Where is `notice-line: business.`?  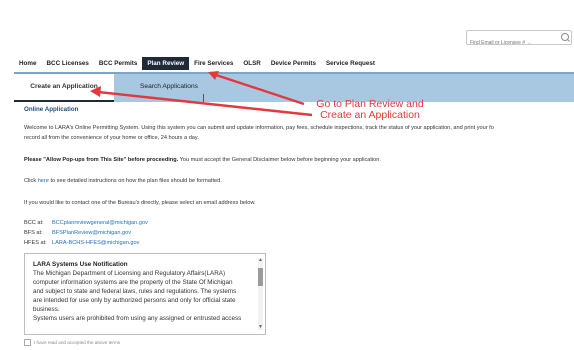 notice-line: business. is located at coordinates (46, 309).